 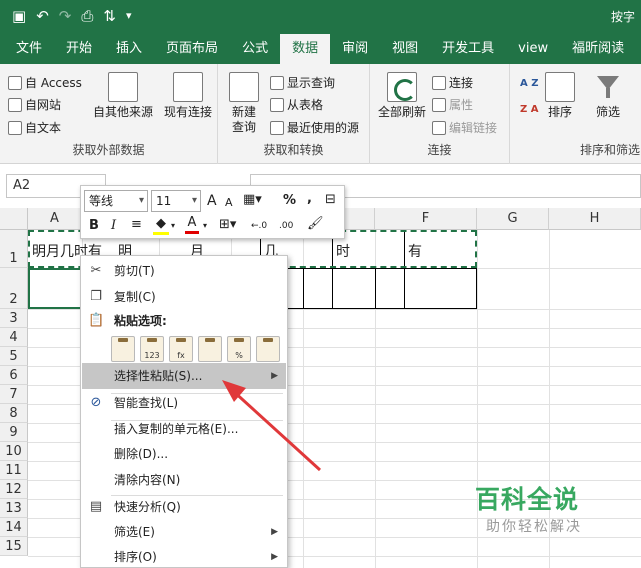 What do you see at coordinates (34, 127) in the screenshot?
I see `from-text-button: 自文本` at bounding box center [34, 127].